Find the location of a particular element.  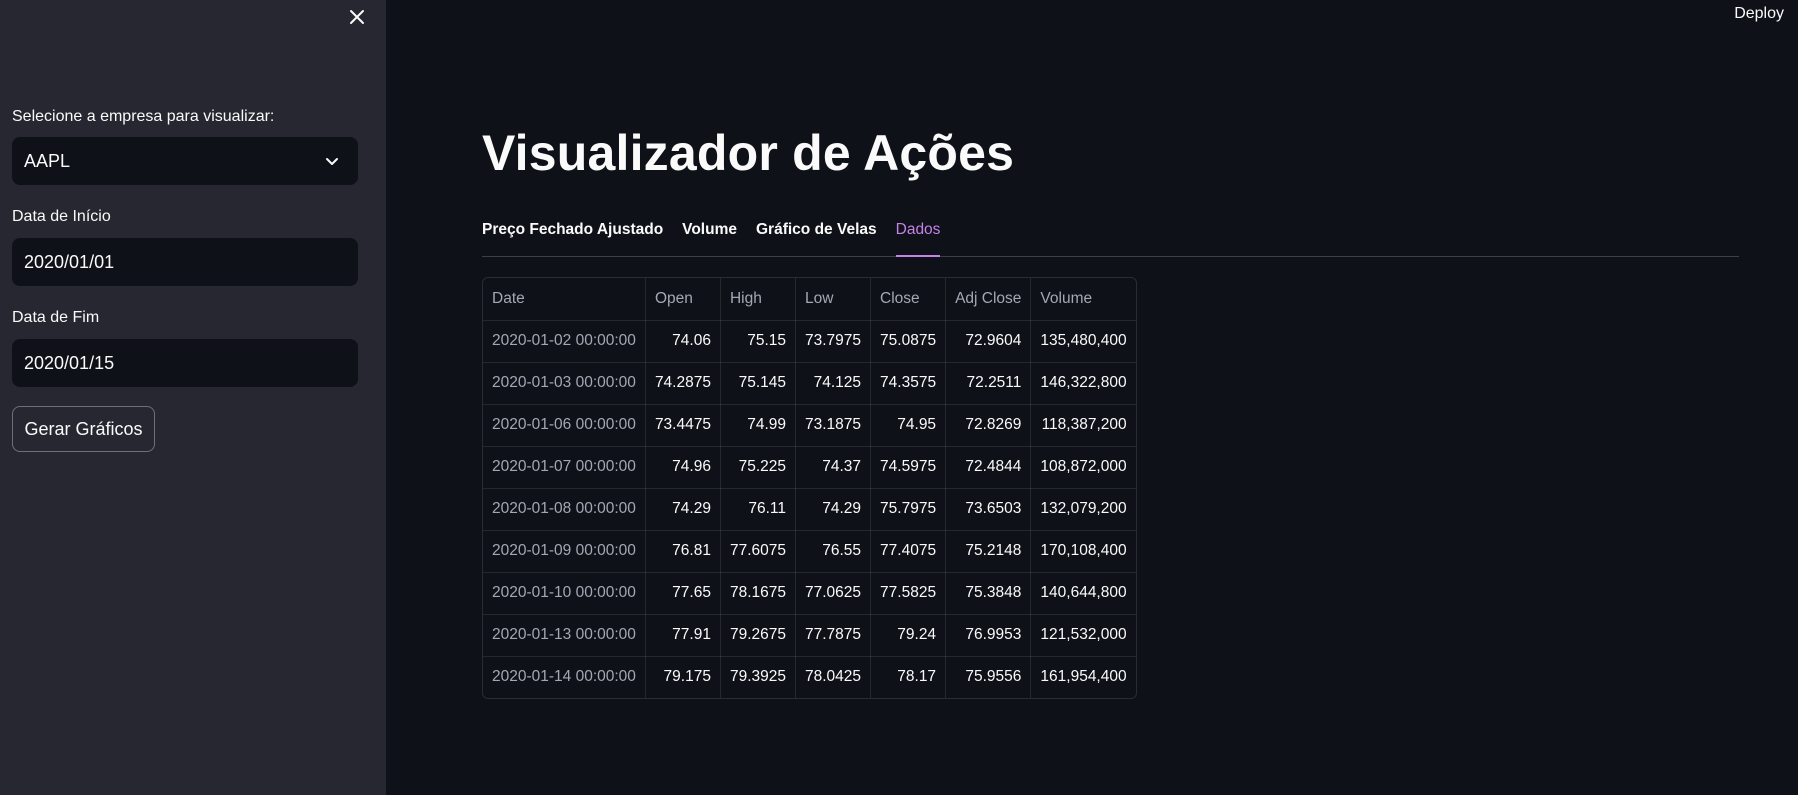

high-cell: 79.2675 is located at coordinates (758, 635).